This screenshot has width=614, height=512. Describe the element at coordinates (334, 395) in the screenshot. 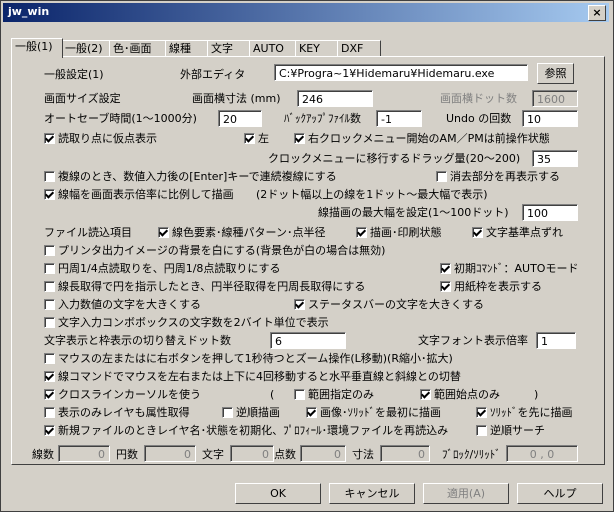

I see `range-only-checkbox: 範囲指定のみ` at that location.